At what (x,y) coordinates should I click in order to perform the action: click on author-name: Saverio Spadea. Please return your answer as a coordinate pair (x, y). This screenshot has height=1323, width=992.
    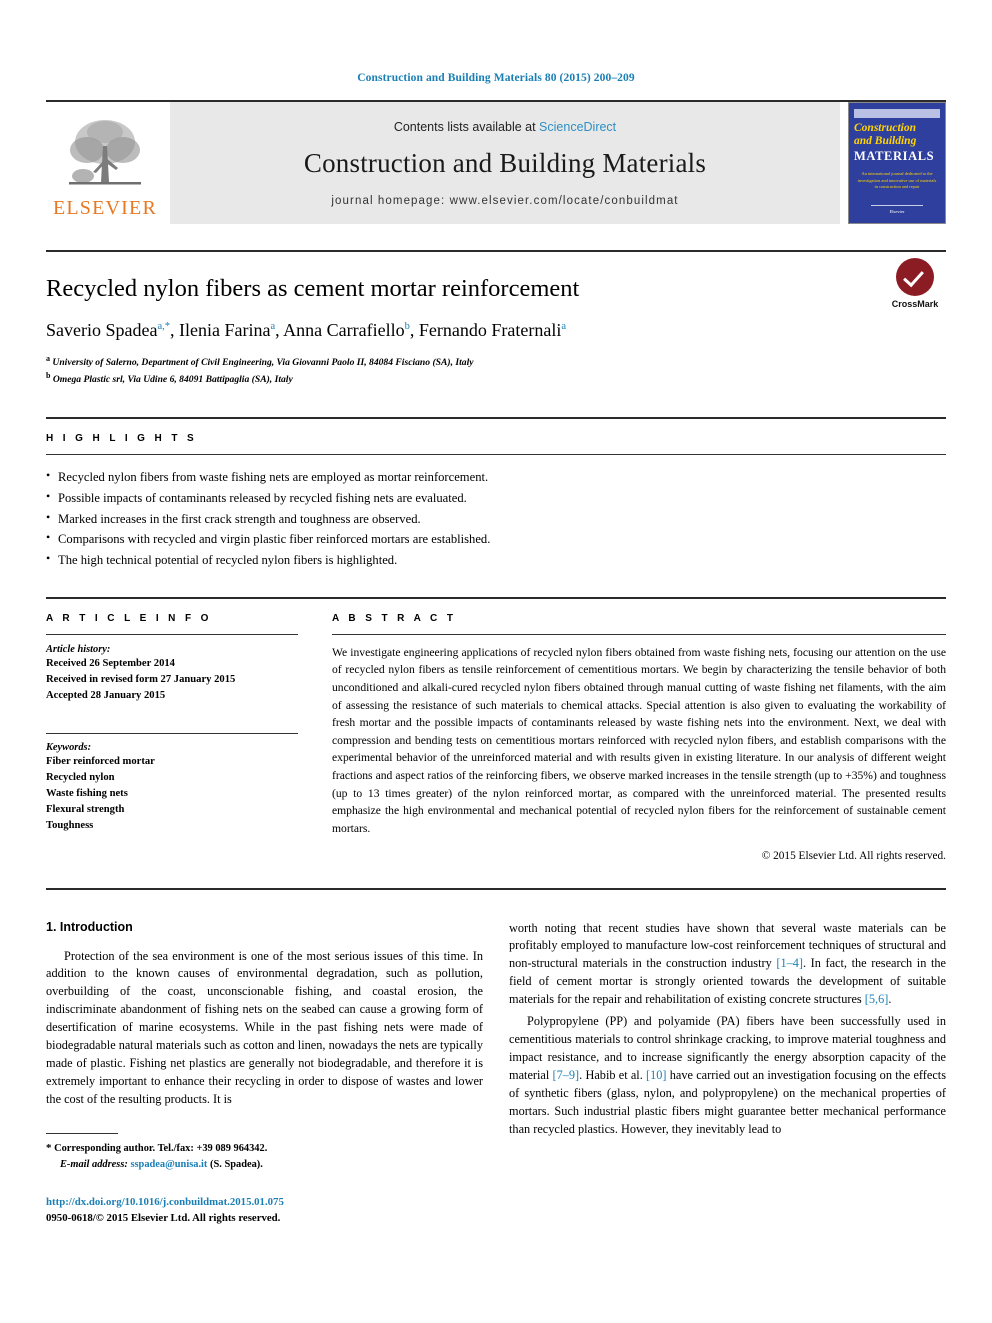
    Looking at the image, I should click on (102, 330).